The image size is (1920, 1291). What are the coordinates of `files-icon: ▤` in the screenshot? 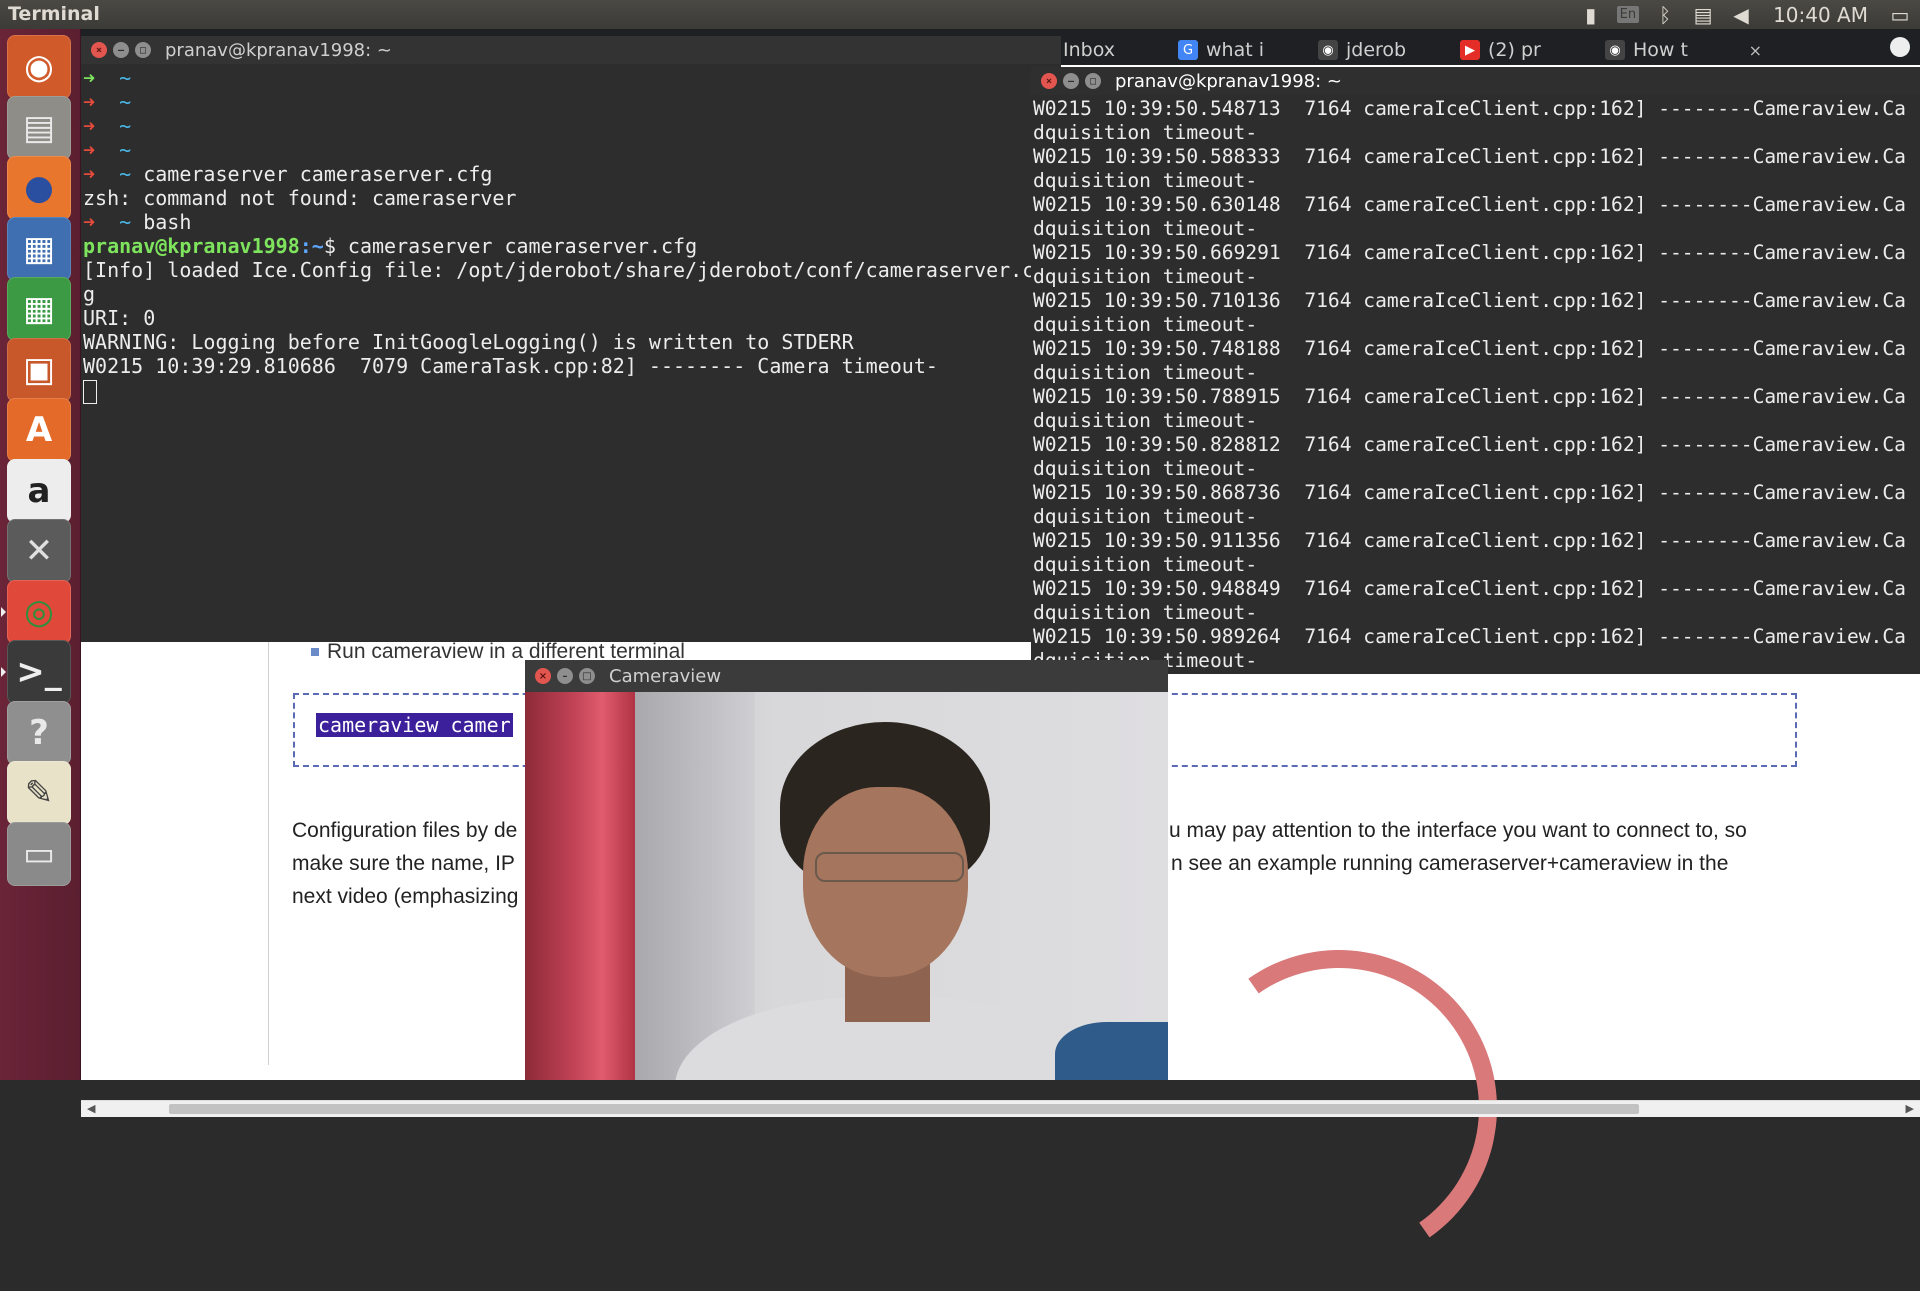 It's located at (39, 127).